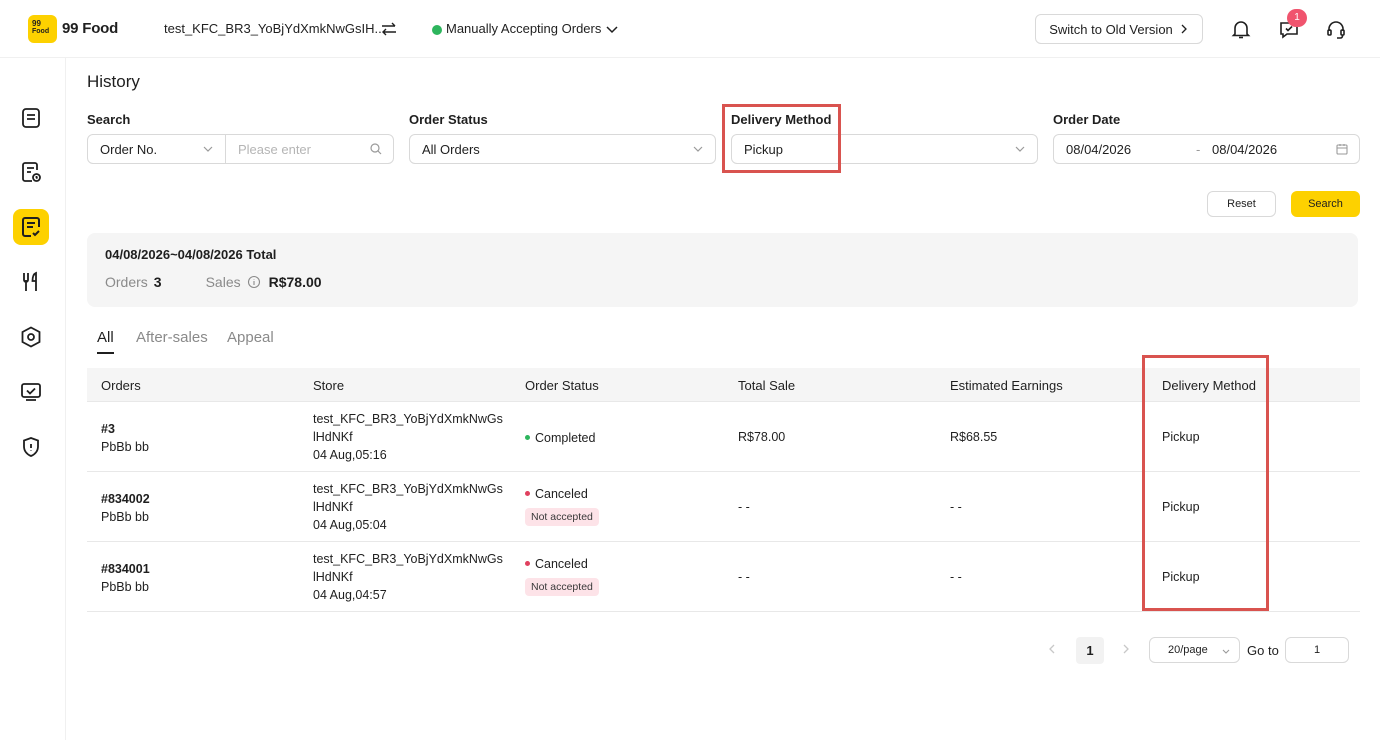 The width and height of the screenshot is (1380, 740). I want to click on summary-title: 04/08/2026~04/08/2026 Total, so click(191, 254).